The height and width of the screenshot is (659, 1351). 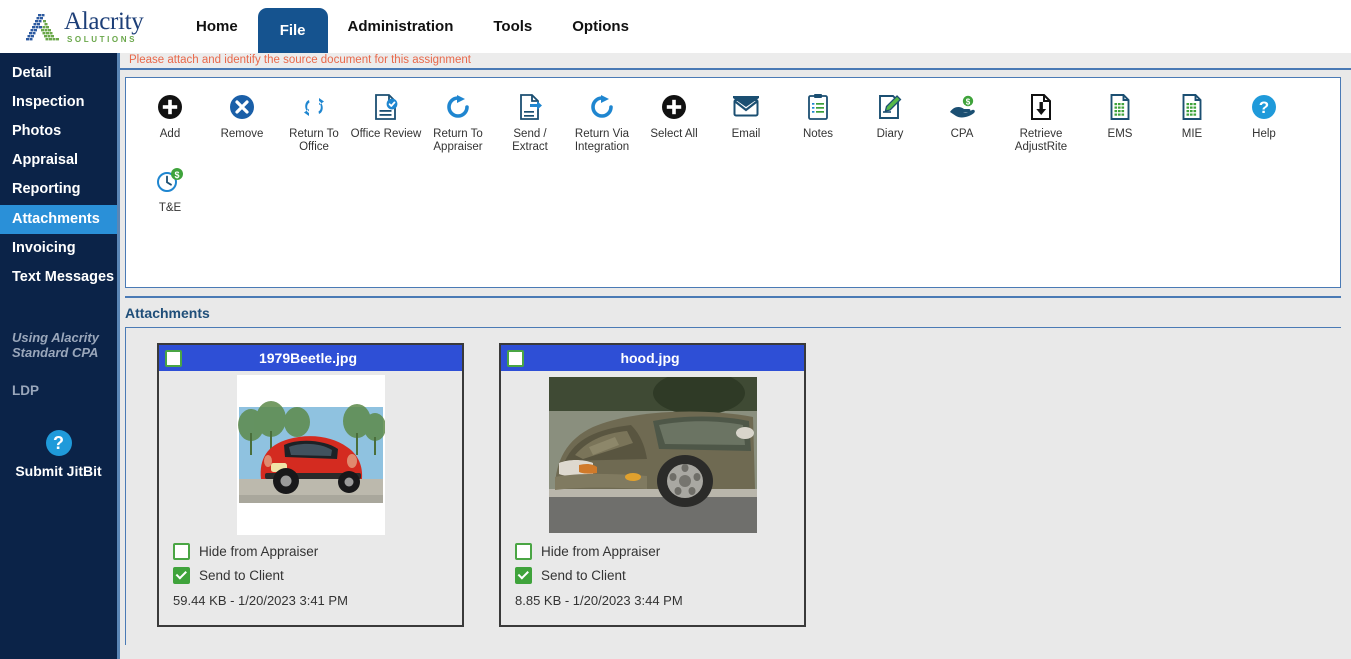 I want to click on toolbar-button-help: ? Help, so click(x=1264, y=115).